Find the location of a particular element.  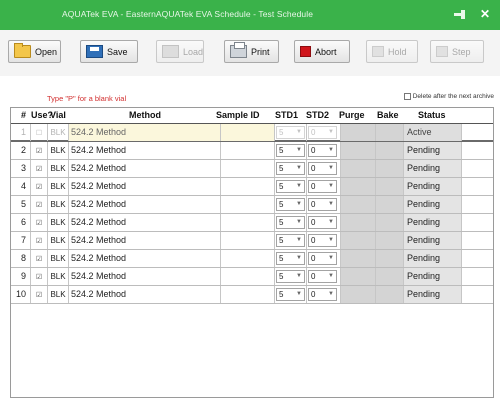

delete-after-archive-option: Delete after the next archive is located at coordinates (448, 96).